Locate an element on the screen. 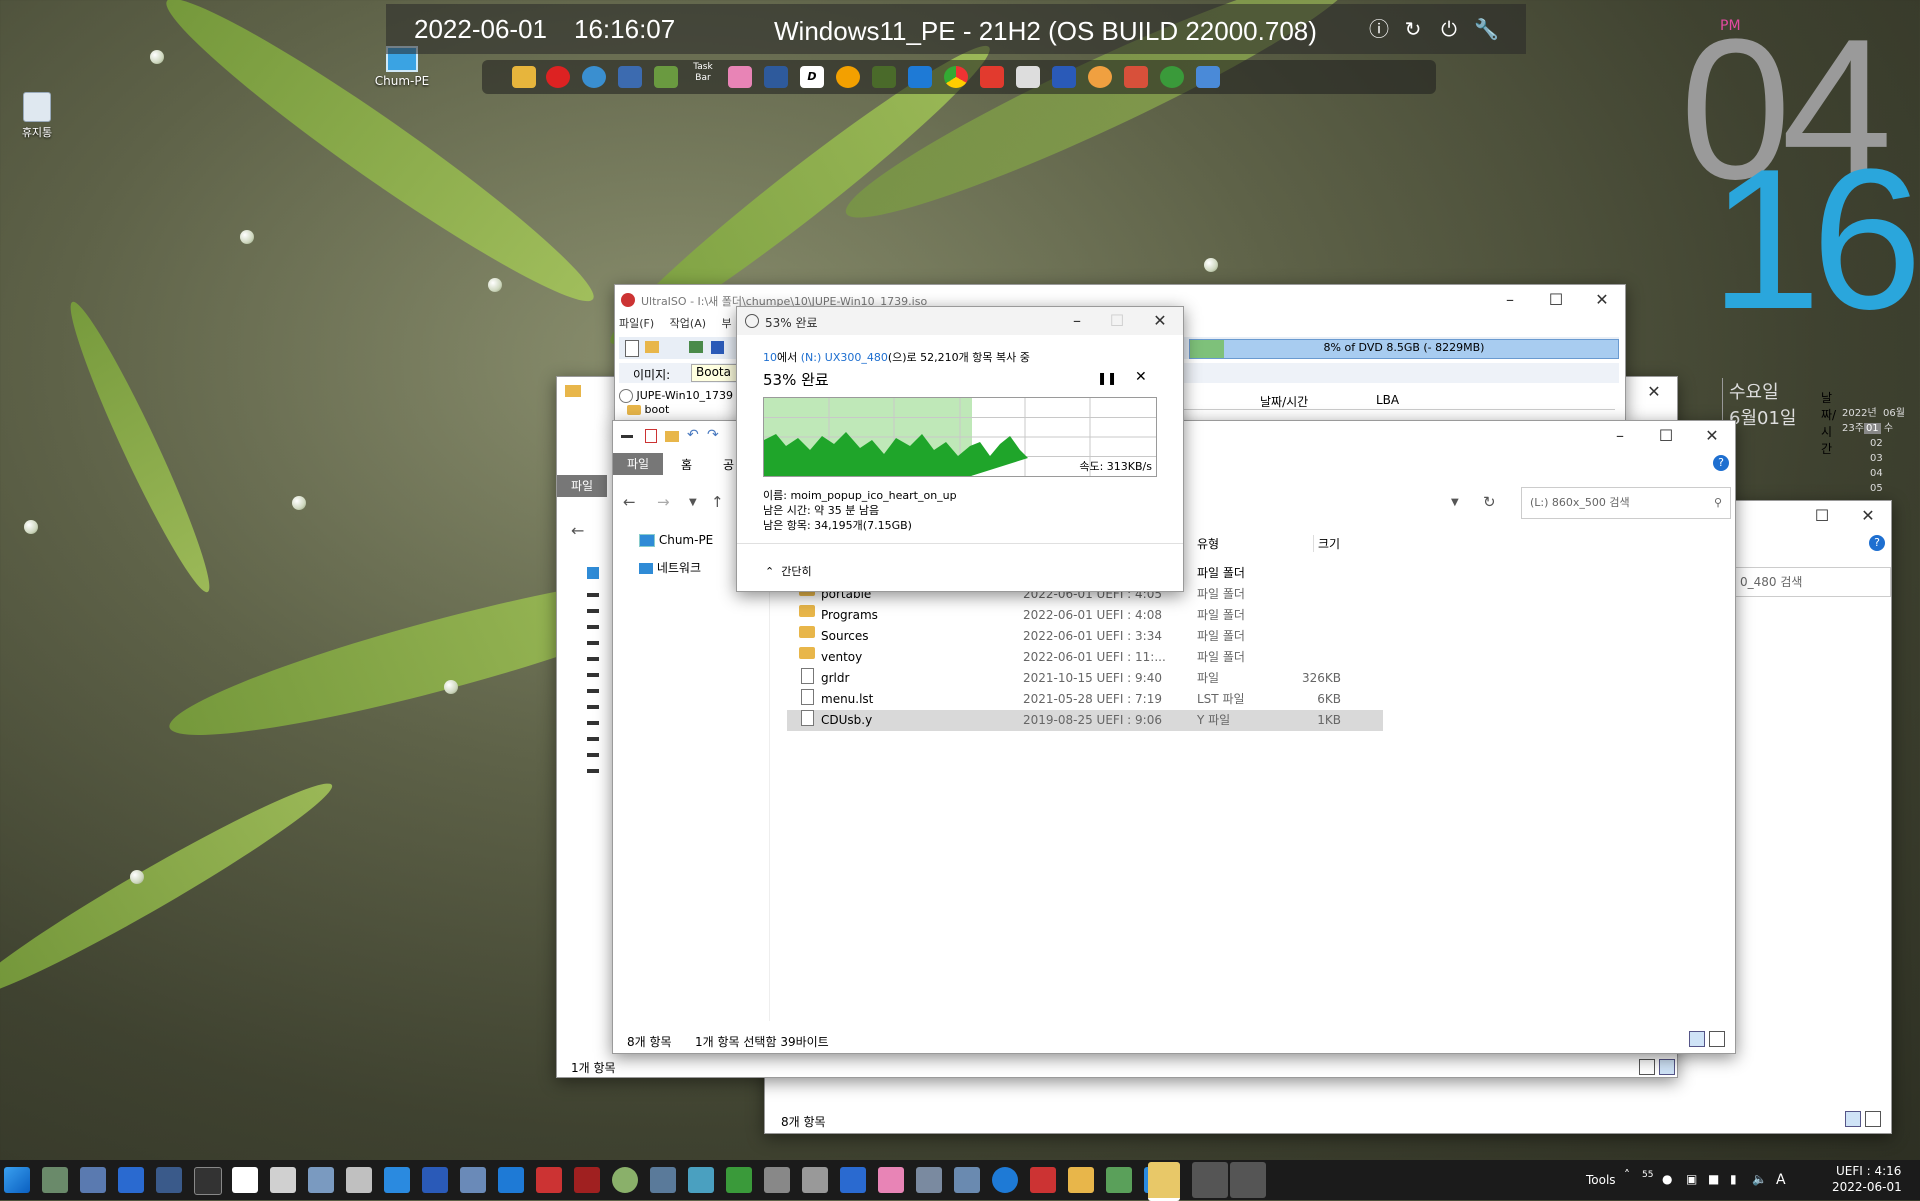 This screenshot has width=1920, height=1201. qat-redo-icon: ↷ is located at coordinates (713, 435).